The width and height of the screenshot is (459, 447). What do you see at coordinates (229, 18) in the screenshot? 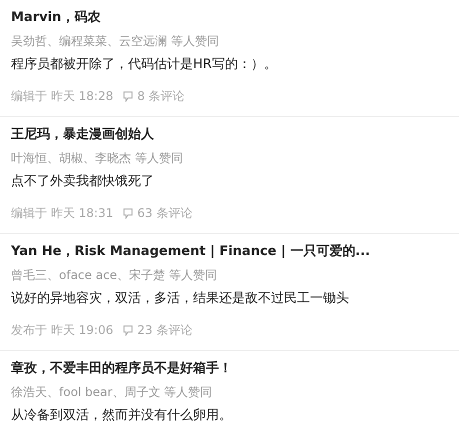
I see `author-name: Marvin，码农` at bounding box center [229, 18].